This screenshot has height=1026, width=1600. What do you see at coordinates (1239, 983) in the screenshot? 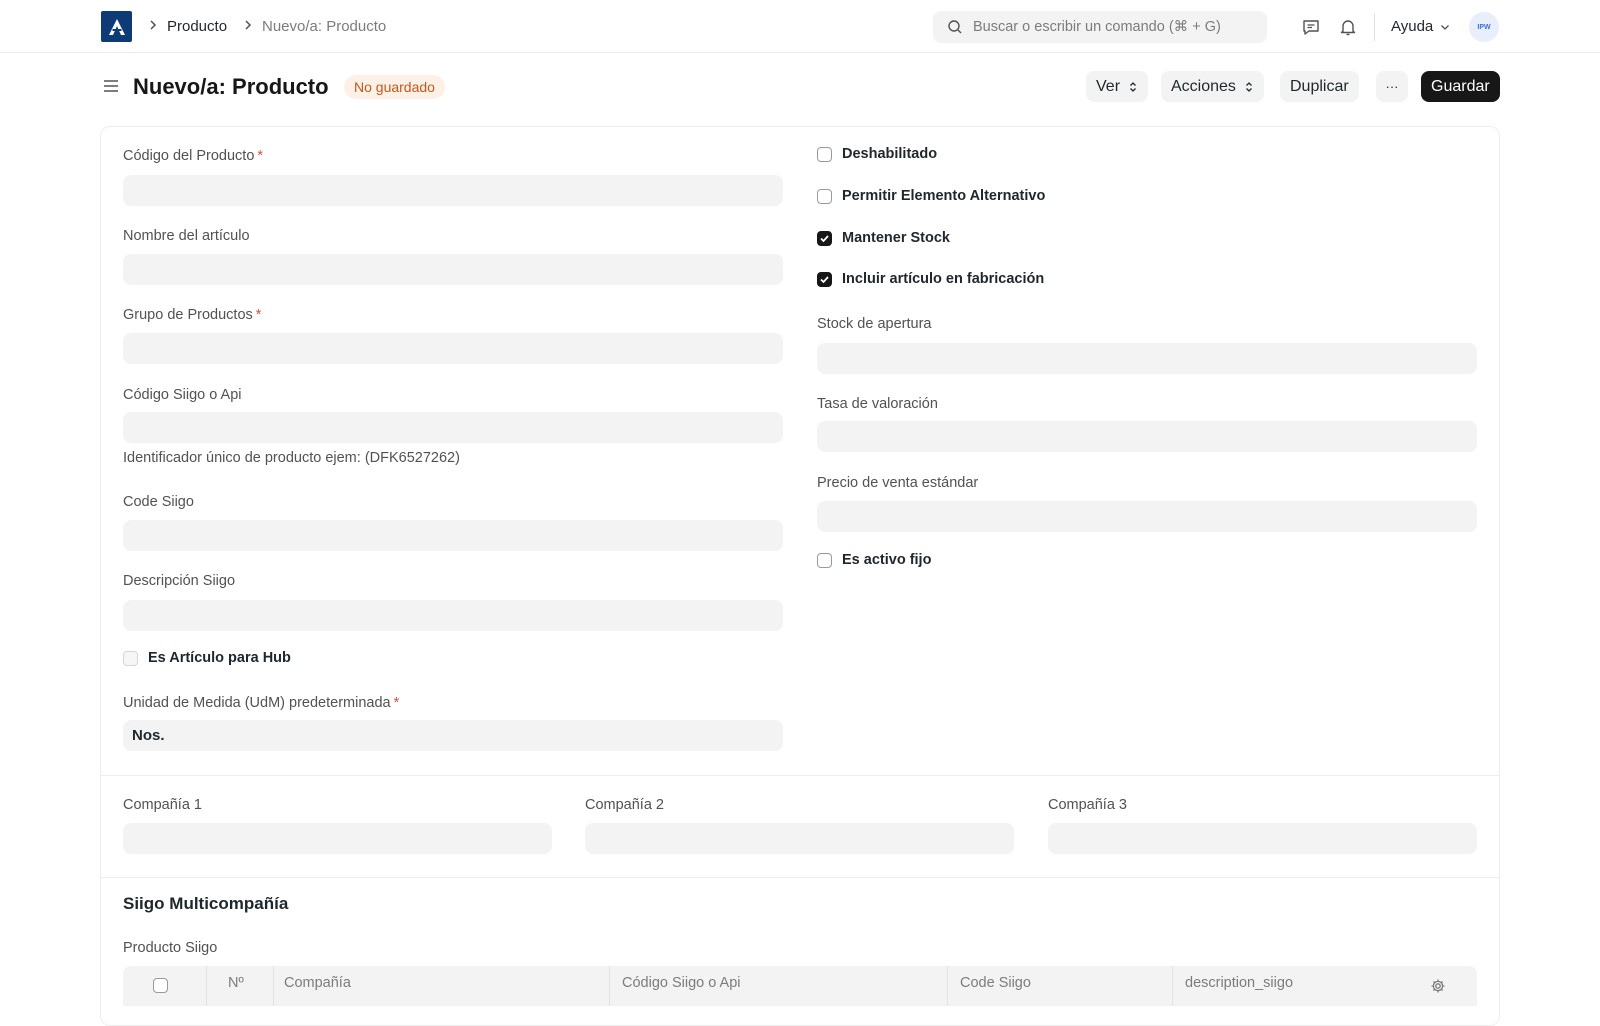
I see `column-header-description-siigo: description_siigo` at bounding box center [1239, 983].